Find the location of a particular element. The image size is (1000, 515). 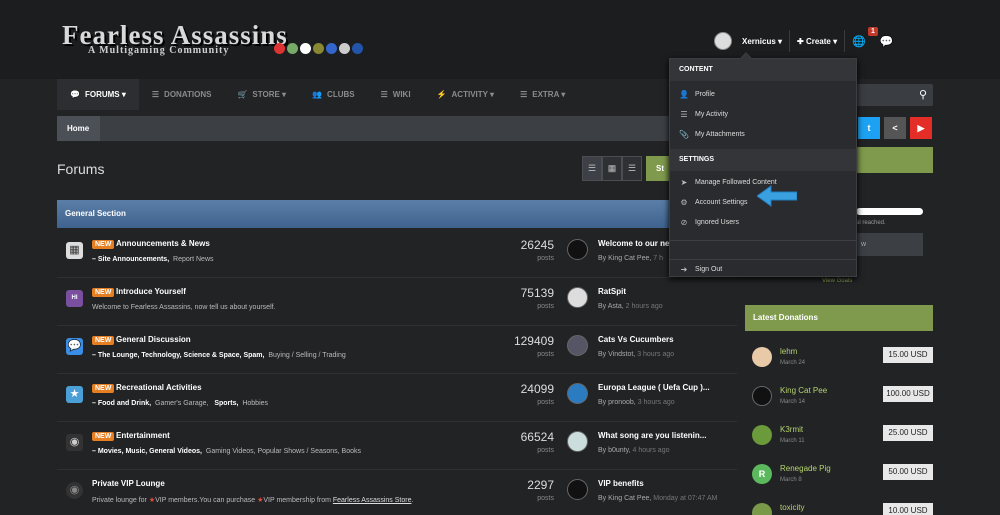

subforum-link: – Movies, Music, General Videos, is located at coordinates (147, 451).